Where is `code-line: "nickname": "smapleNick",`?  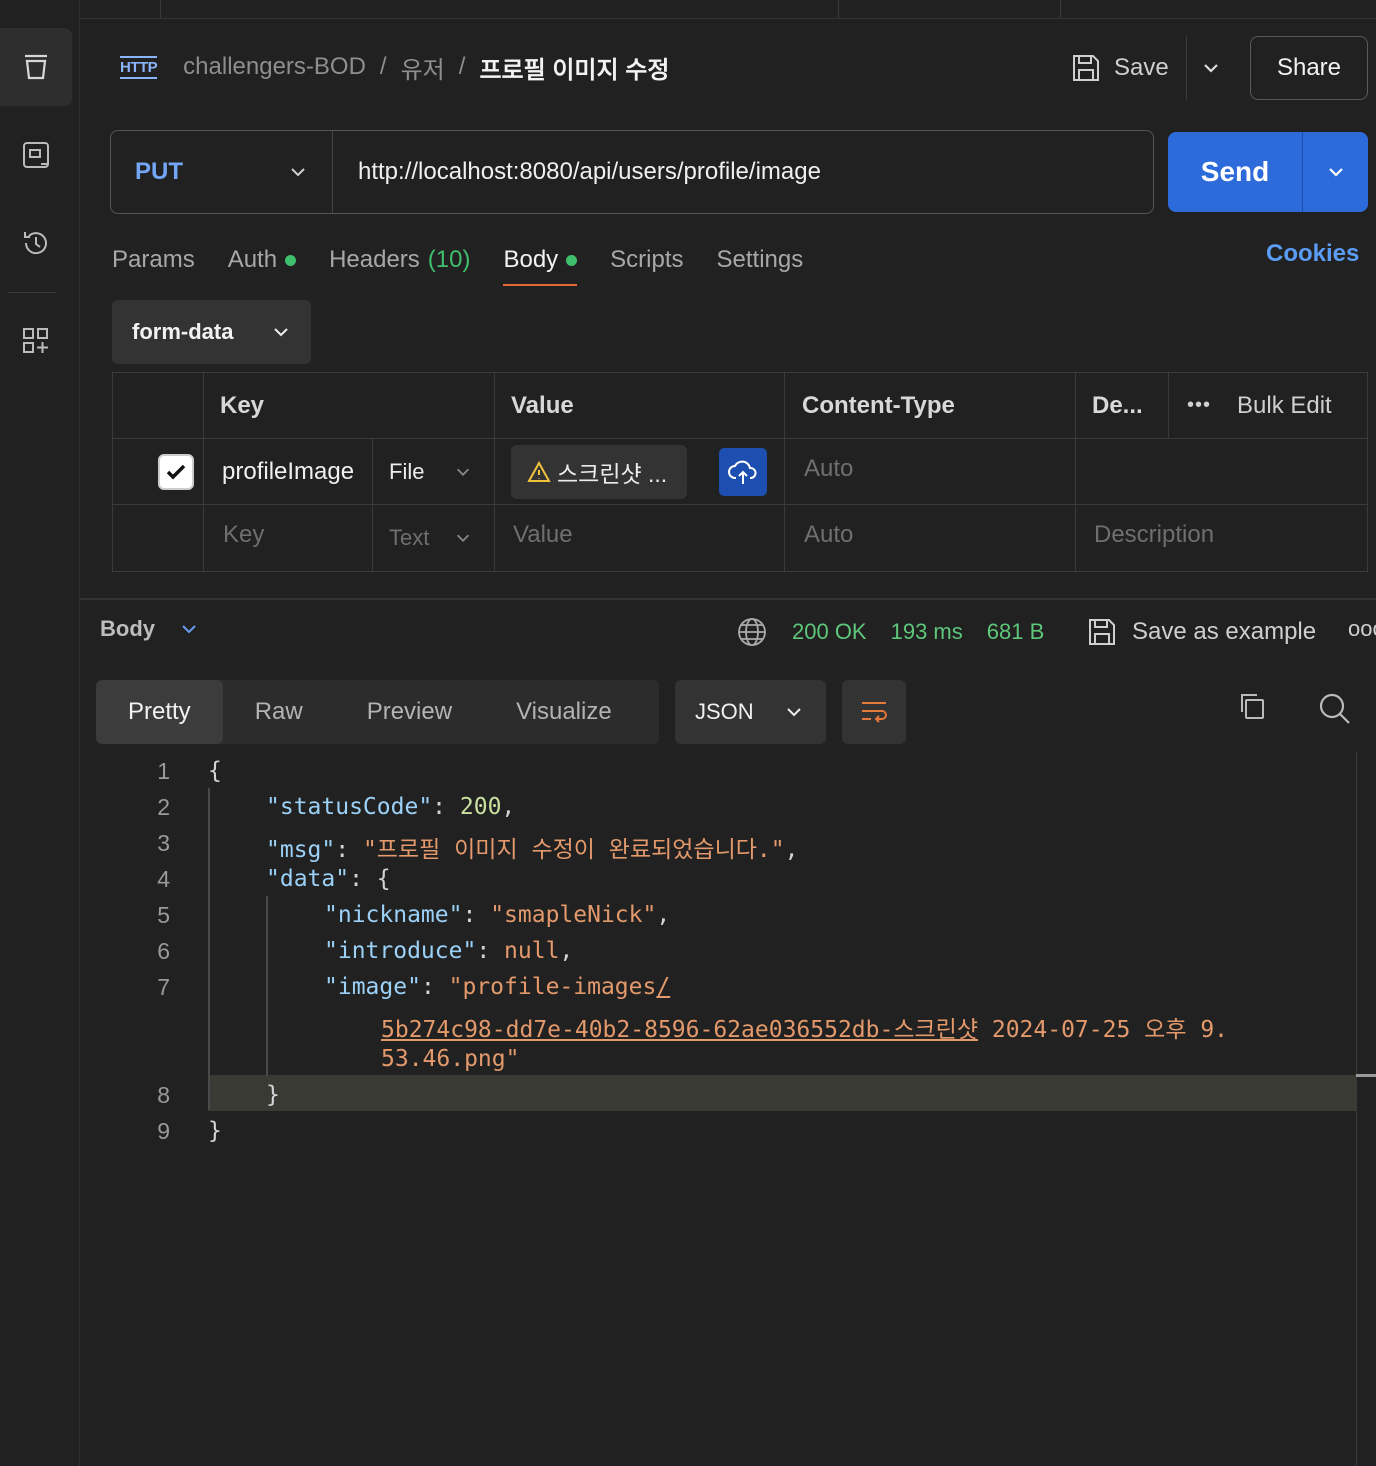
code-line: "nickname": "smapleNick", is located at coordinates (497, 915).